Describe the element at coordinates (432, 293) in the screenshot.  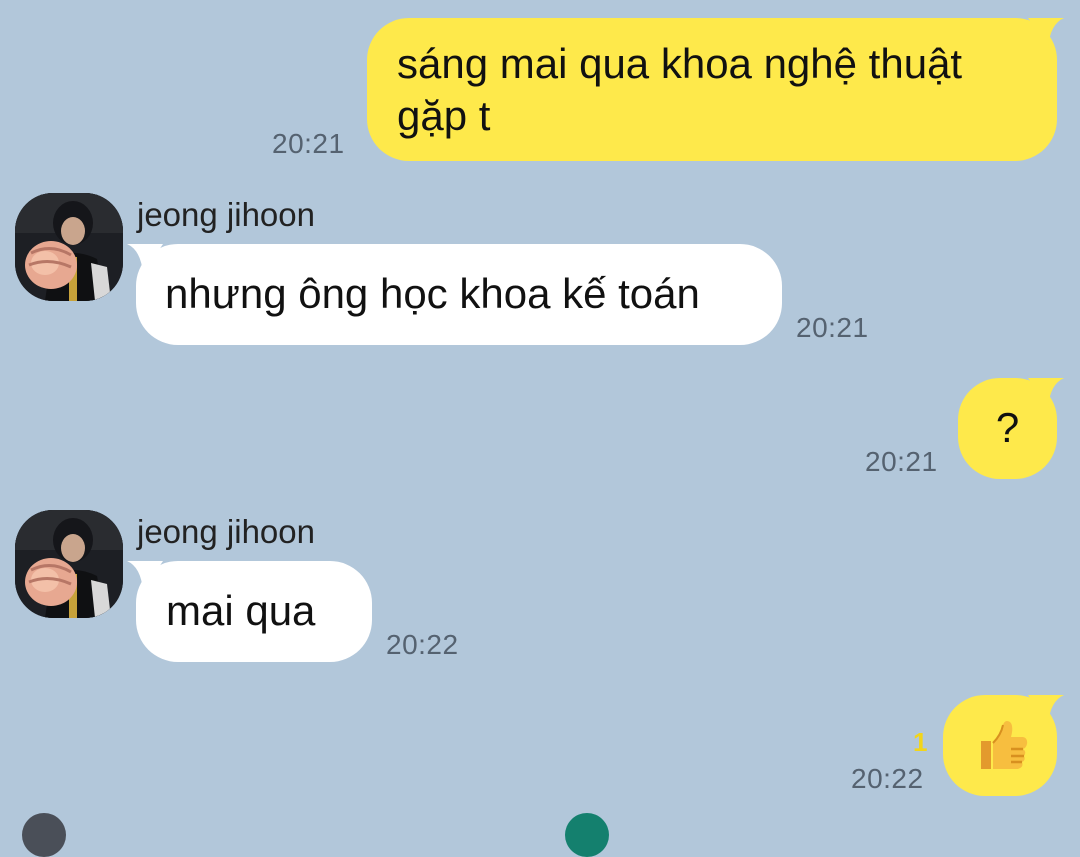
I see `message-text: nhưng ông học khoa kế toán` at that location.